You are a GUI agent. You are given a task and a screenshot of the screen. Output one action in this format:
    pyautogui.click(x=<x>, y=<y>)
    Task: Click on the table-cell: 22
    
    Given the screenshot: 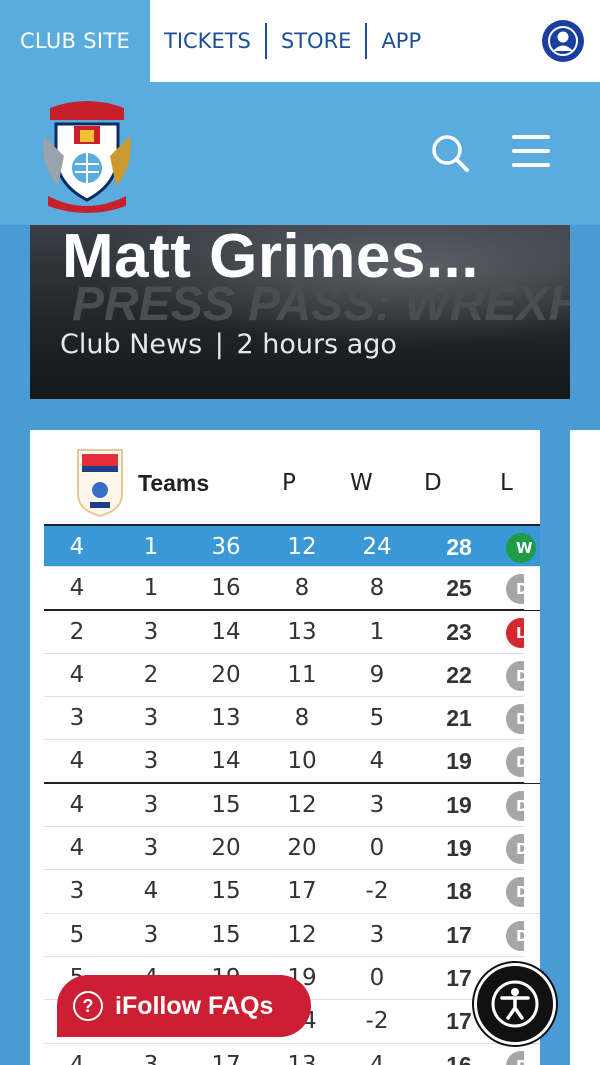 What is the action you would take?
    pyautogui.click(x=459, y=674)
    